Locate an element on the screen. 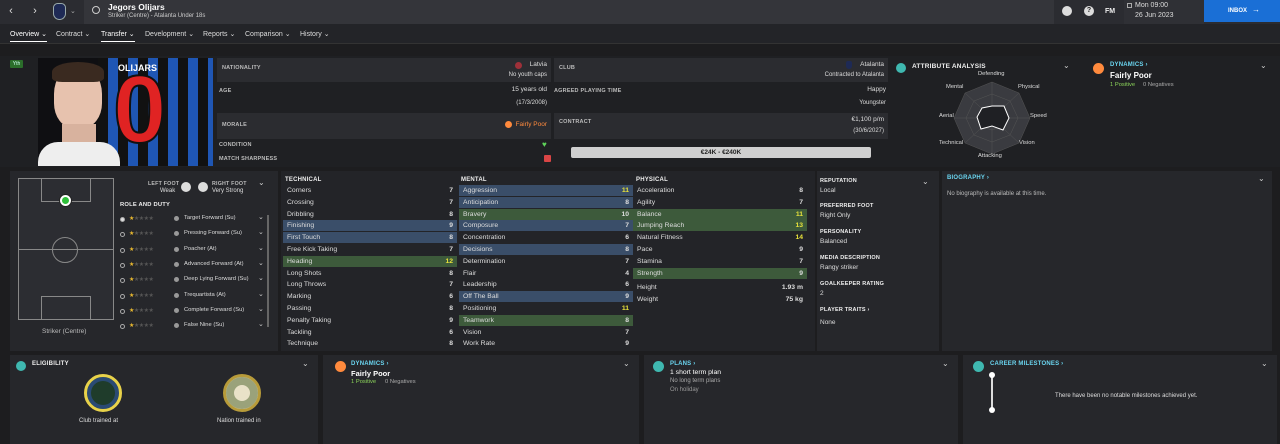 This screenshot has height=444, width=1280. attribute-row: Corners 7 is located at coordinates (370, 190).